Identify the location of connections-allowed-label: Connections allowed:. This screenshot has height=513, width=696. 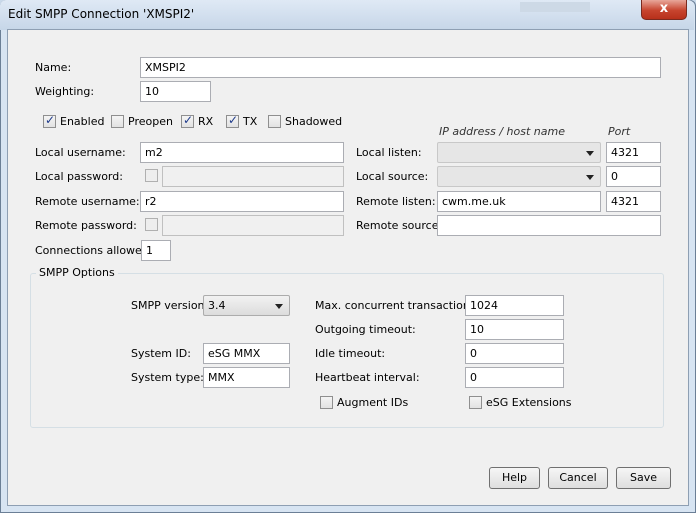
(94, 250).